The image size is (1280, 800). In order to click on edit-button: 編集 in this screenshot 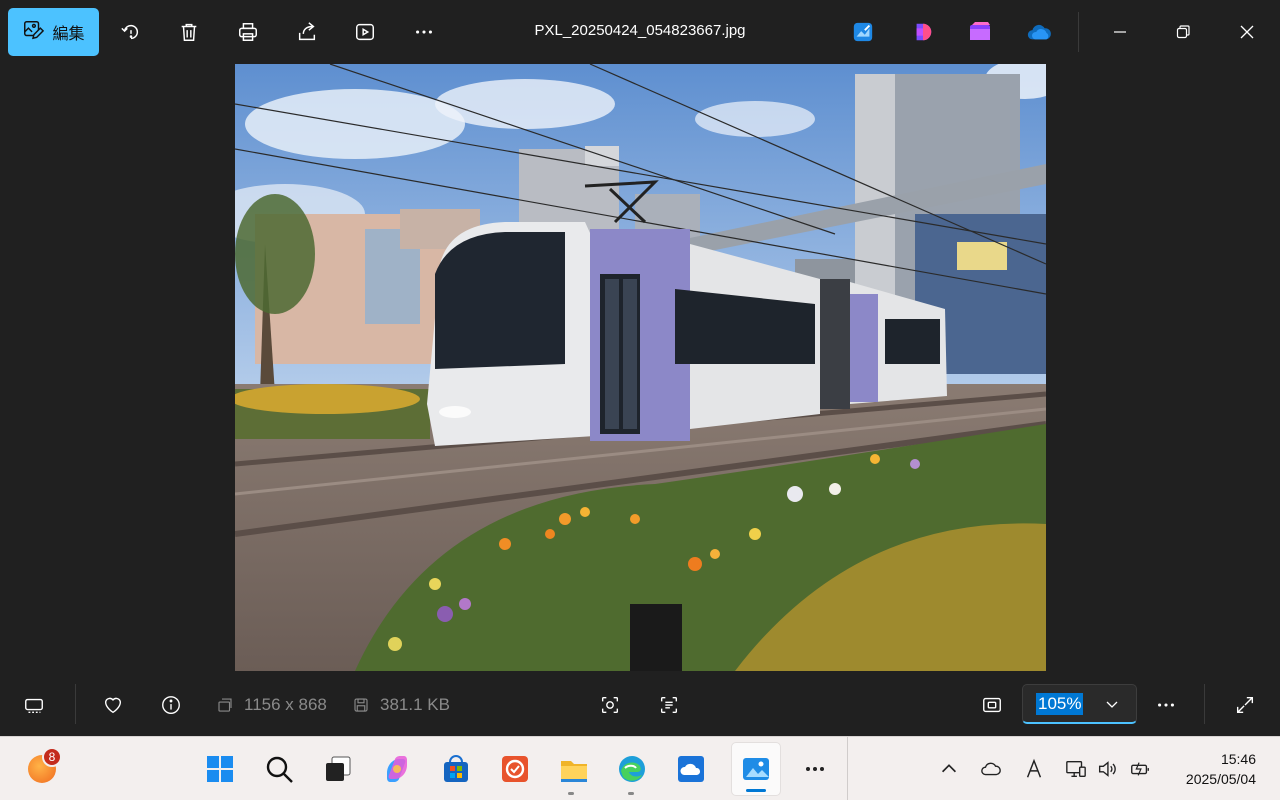, I will do `click(53, 32)`.